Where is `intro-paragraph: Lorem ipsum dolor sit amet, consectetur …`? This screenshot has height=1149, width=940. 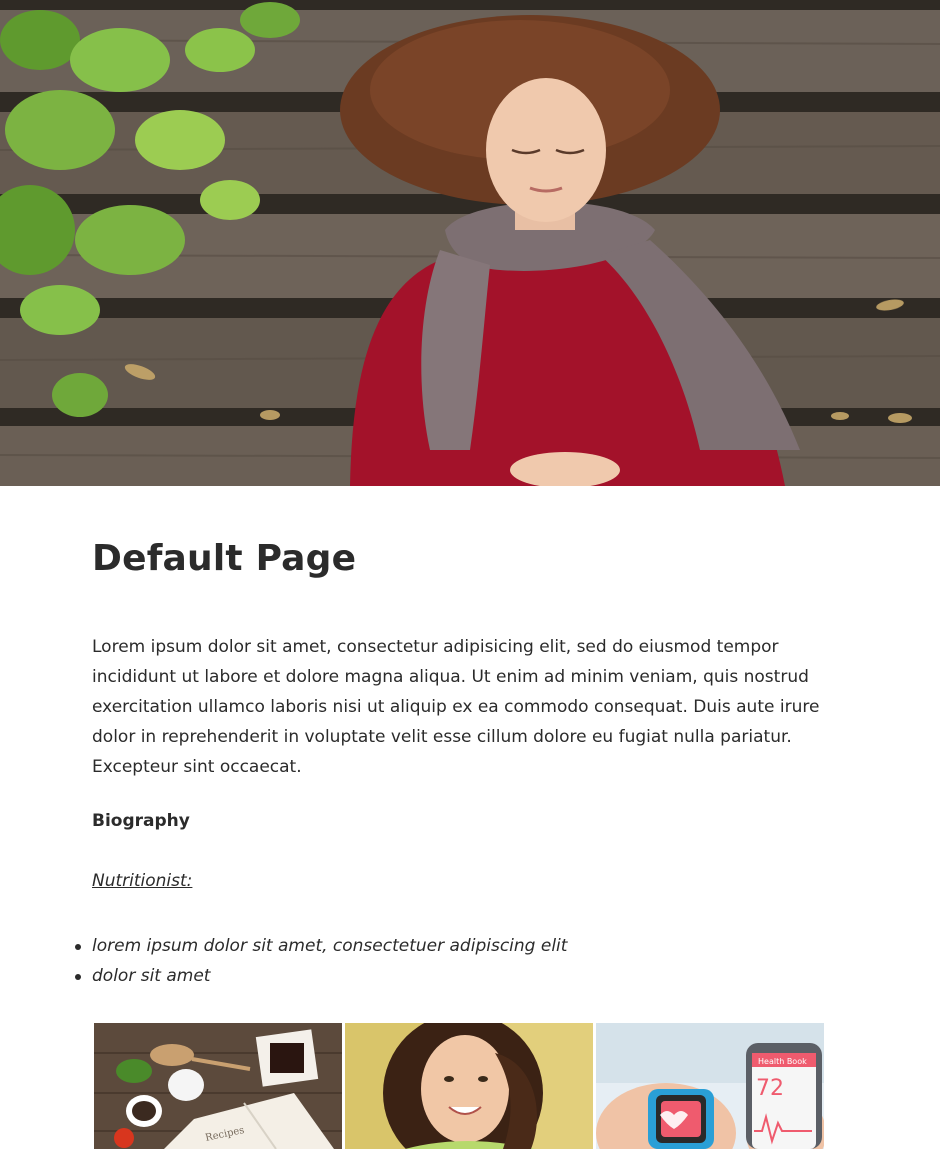
intro-paragraph: Lorem ipsum dolor sit amet, consectetur … is located at coordinates (456, 707).